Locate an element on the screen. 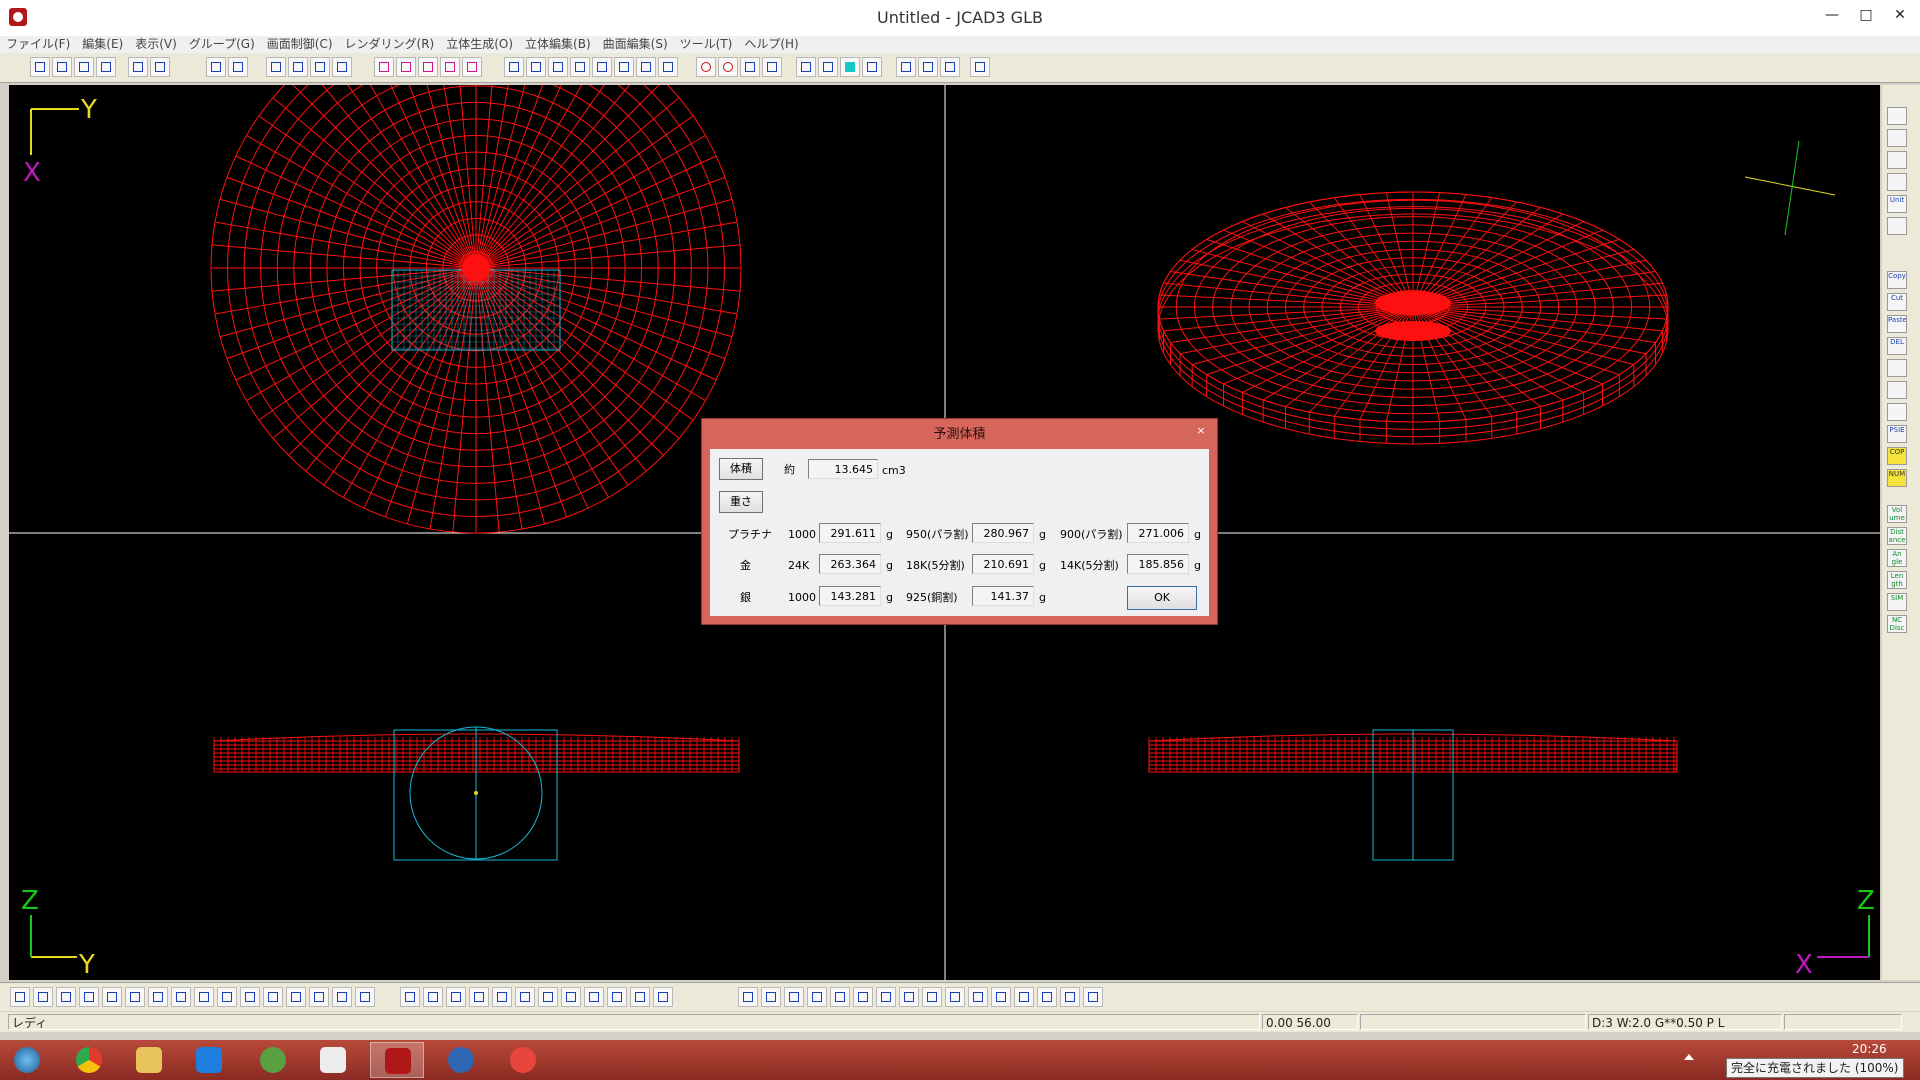  bottom-tool-2-3-icon is located at coordinates (817, 997).